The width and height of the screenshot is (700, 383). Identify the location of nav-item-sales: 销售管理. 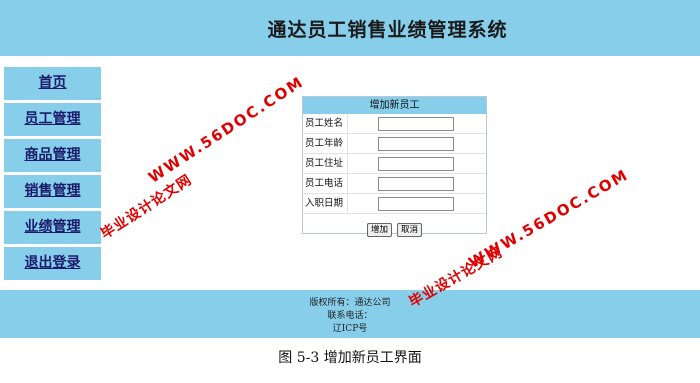
(52, 191).